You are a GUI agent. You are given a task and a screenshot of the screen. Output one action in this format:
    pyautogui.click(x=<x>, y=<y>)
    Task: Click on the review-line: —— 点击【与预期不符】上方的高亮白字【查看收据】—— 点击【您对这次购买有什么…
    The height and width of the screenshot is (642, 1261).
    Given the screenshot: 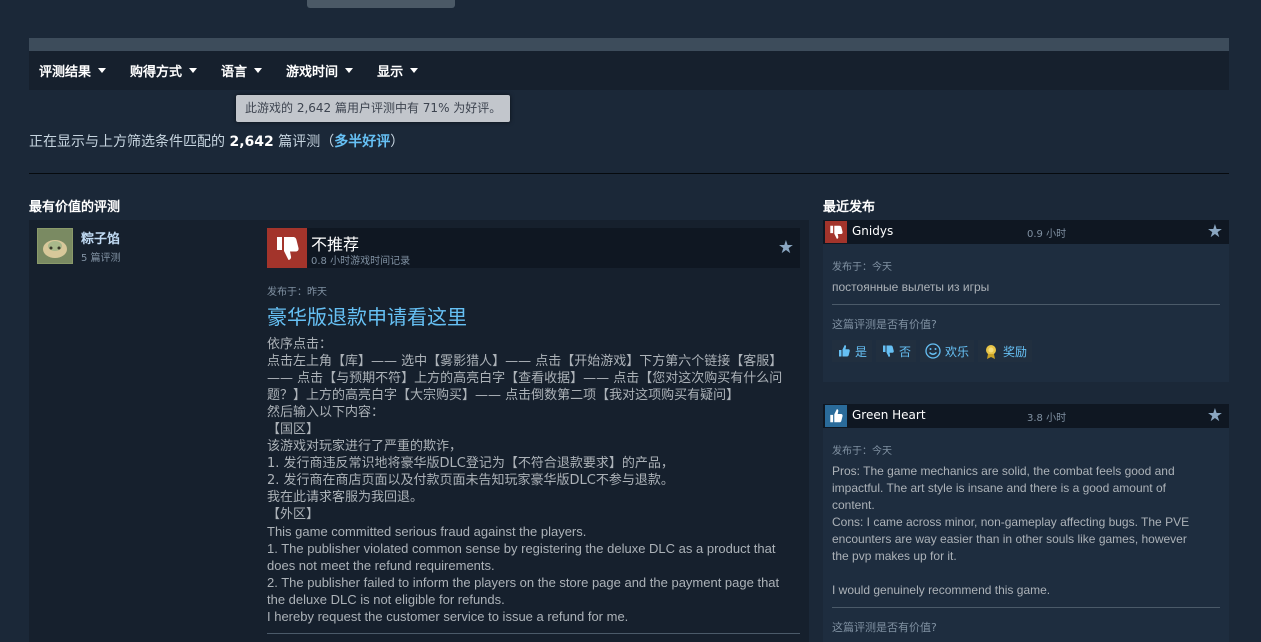 What is the action you would take?
    pyautogui.click(x=525, y=378)
    